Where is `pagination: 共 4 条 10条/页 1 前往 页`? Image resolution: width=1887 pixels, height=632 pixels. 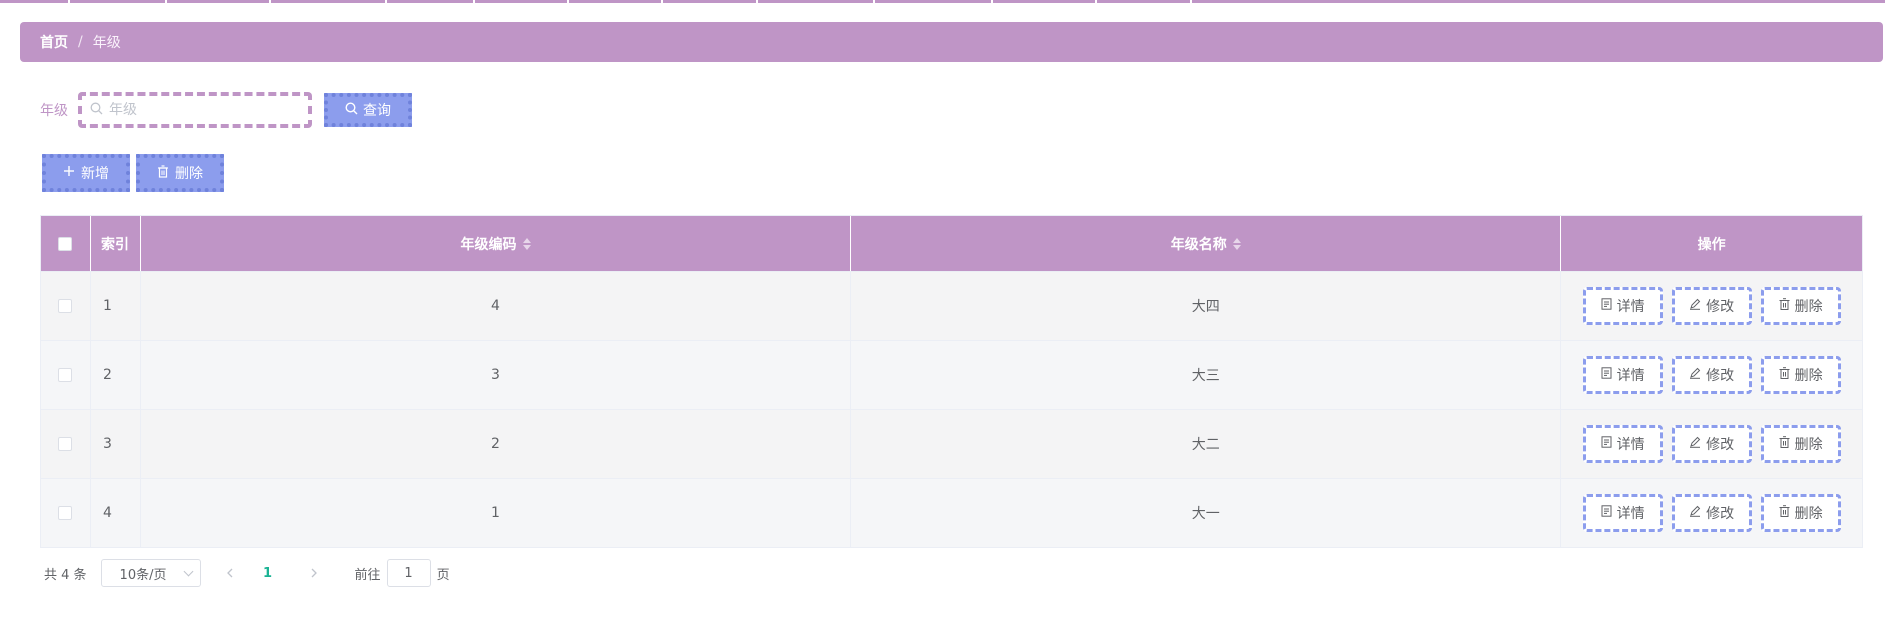
pagination: 共 4 条 10条/页 1 前往 页 is located at coordinates (247, 573).